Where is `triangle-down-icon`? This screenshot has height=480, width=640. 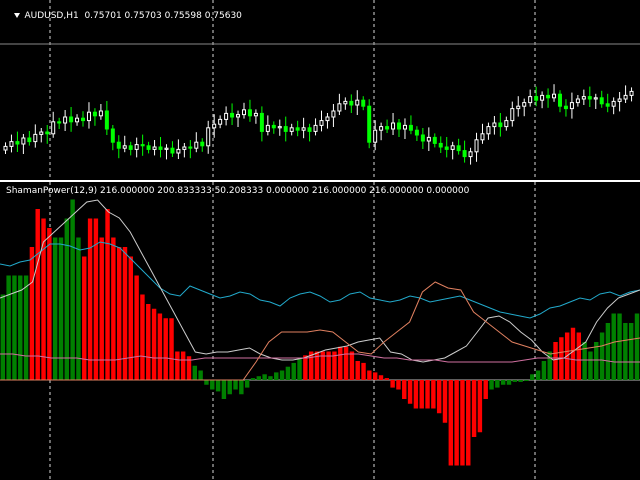 triangle-down-icon is located at coordinates (17, 15).